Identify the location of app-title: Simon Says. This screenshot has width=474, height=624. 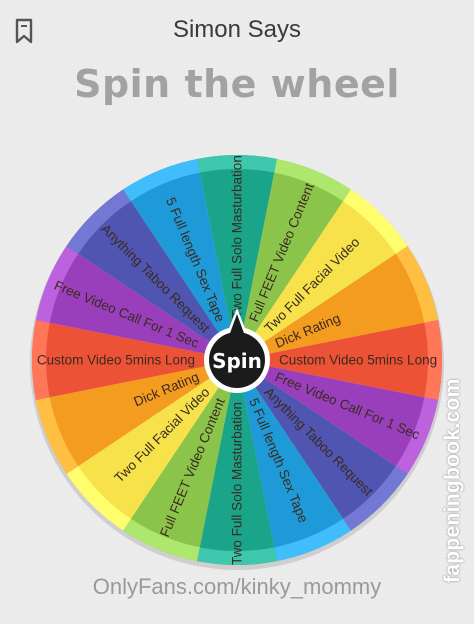
(237, 29).